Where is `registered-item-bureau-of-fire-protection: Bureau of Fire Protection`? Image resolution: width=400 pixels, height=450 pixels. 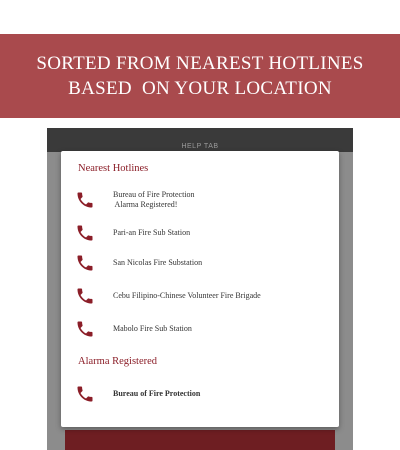 registered-item-bureau-of-fire-protection: Bureau of Fire Protection is located at coordinates (200, 394).